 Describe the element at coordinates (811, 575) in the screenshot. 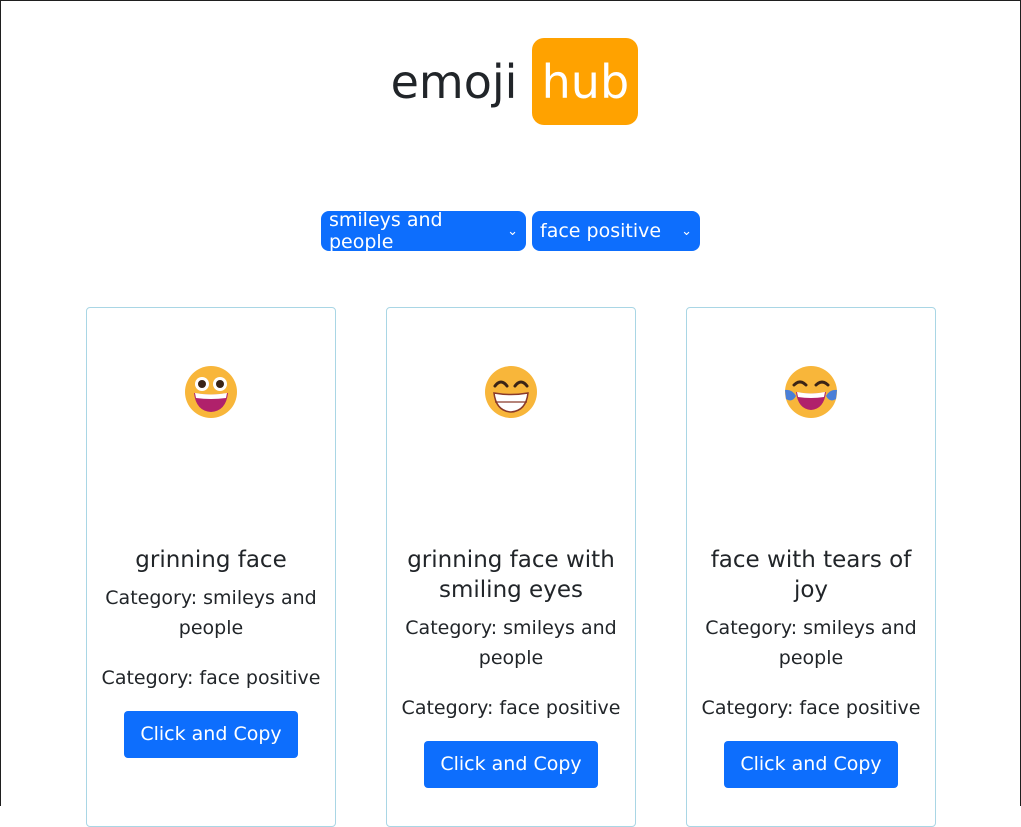

I see `emoji-name: face with tears of joy` at that location.